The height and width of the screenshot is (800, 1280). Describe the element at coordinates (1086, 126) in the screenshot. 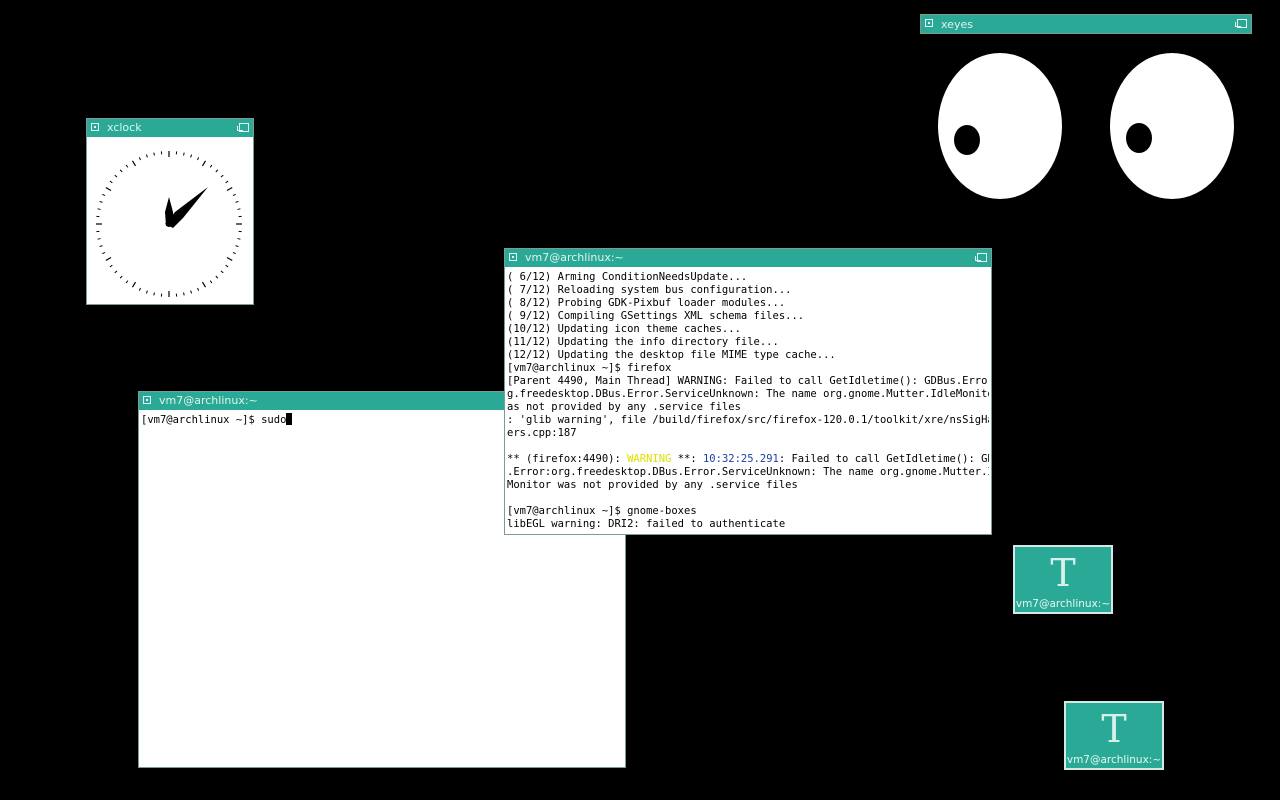

I see `eyes` at that location.